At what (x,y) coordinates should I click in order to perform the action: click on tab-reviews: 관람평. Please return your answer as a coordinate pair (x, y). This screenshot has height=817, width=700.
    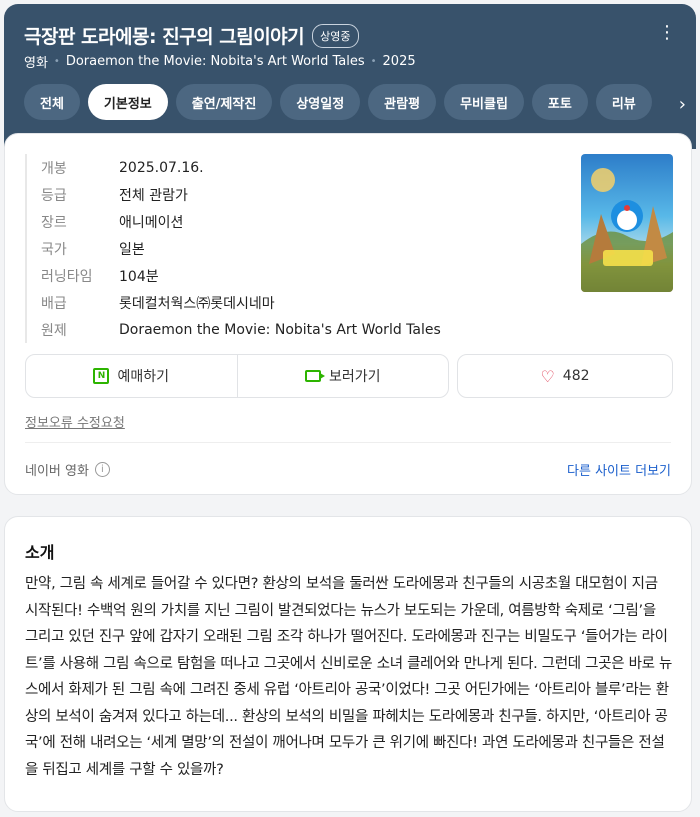
    Looking at the image, I should click on (402, 102).